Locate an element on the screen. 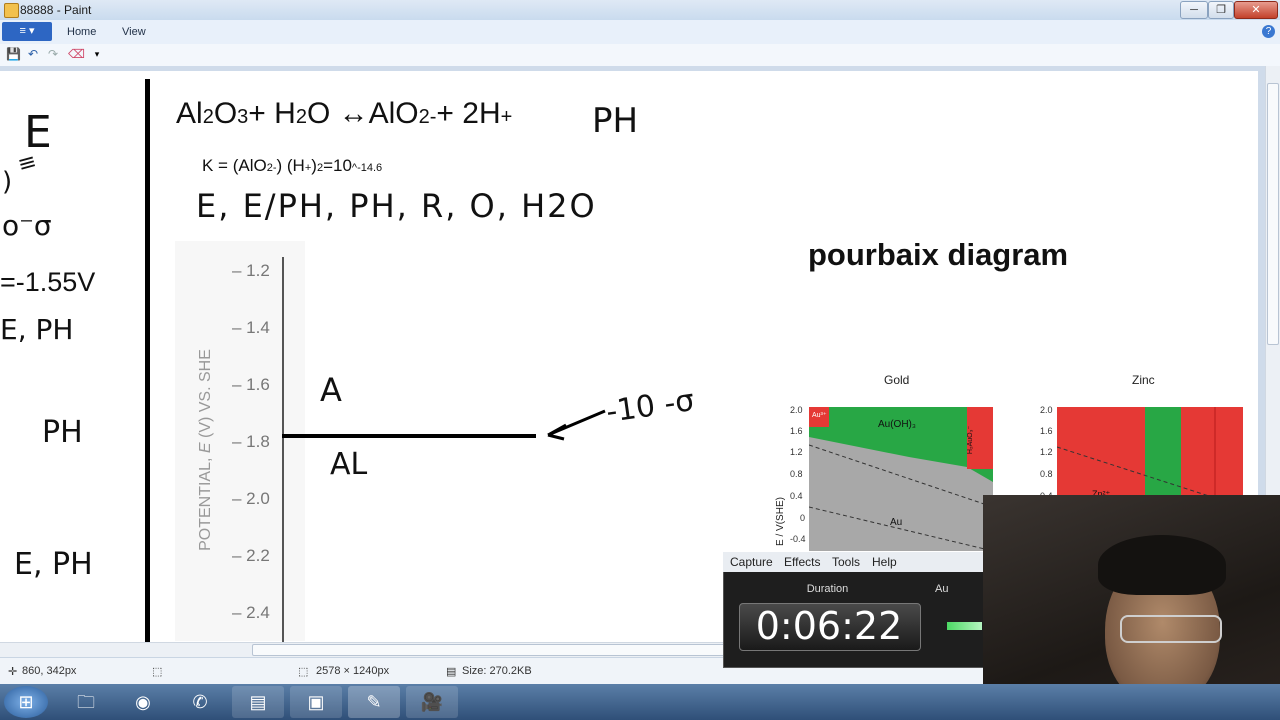 The image size is (1280, 720). paint-app-icon is located at coordinates (11, 10).